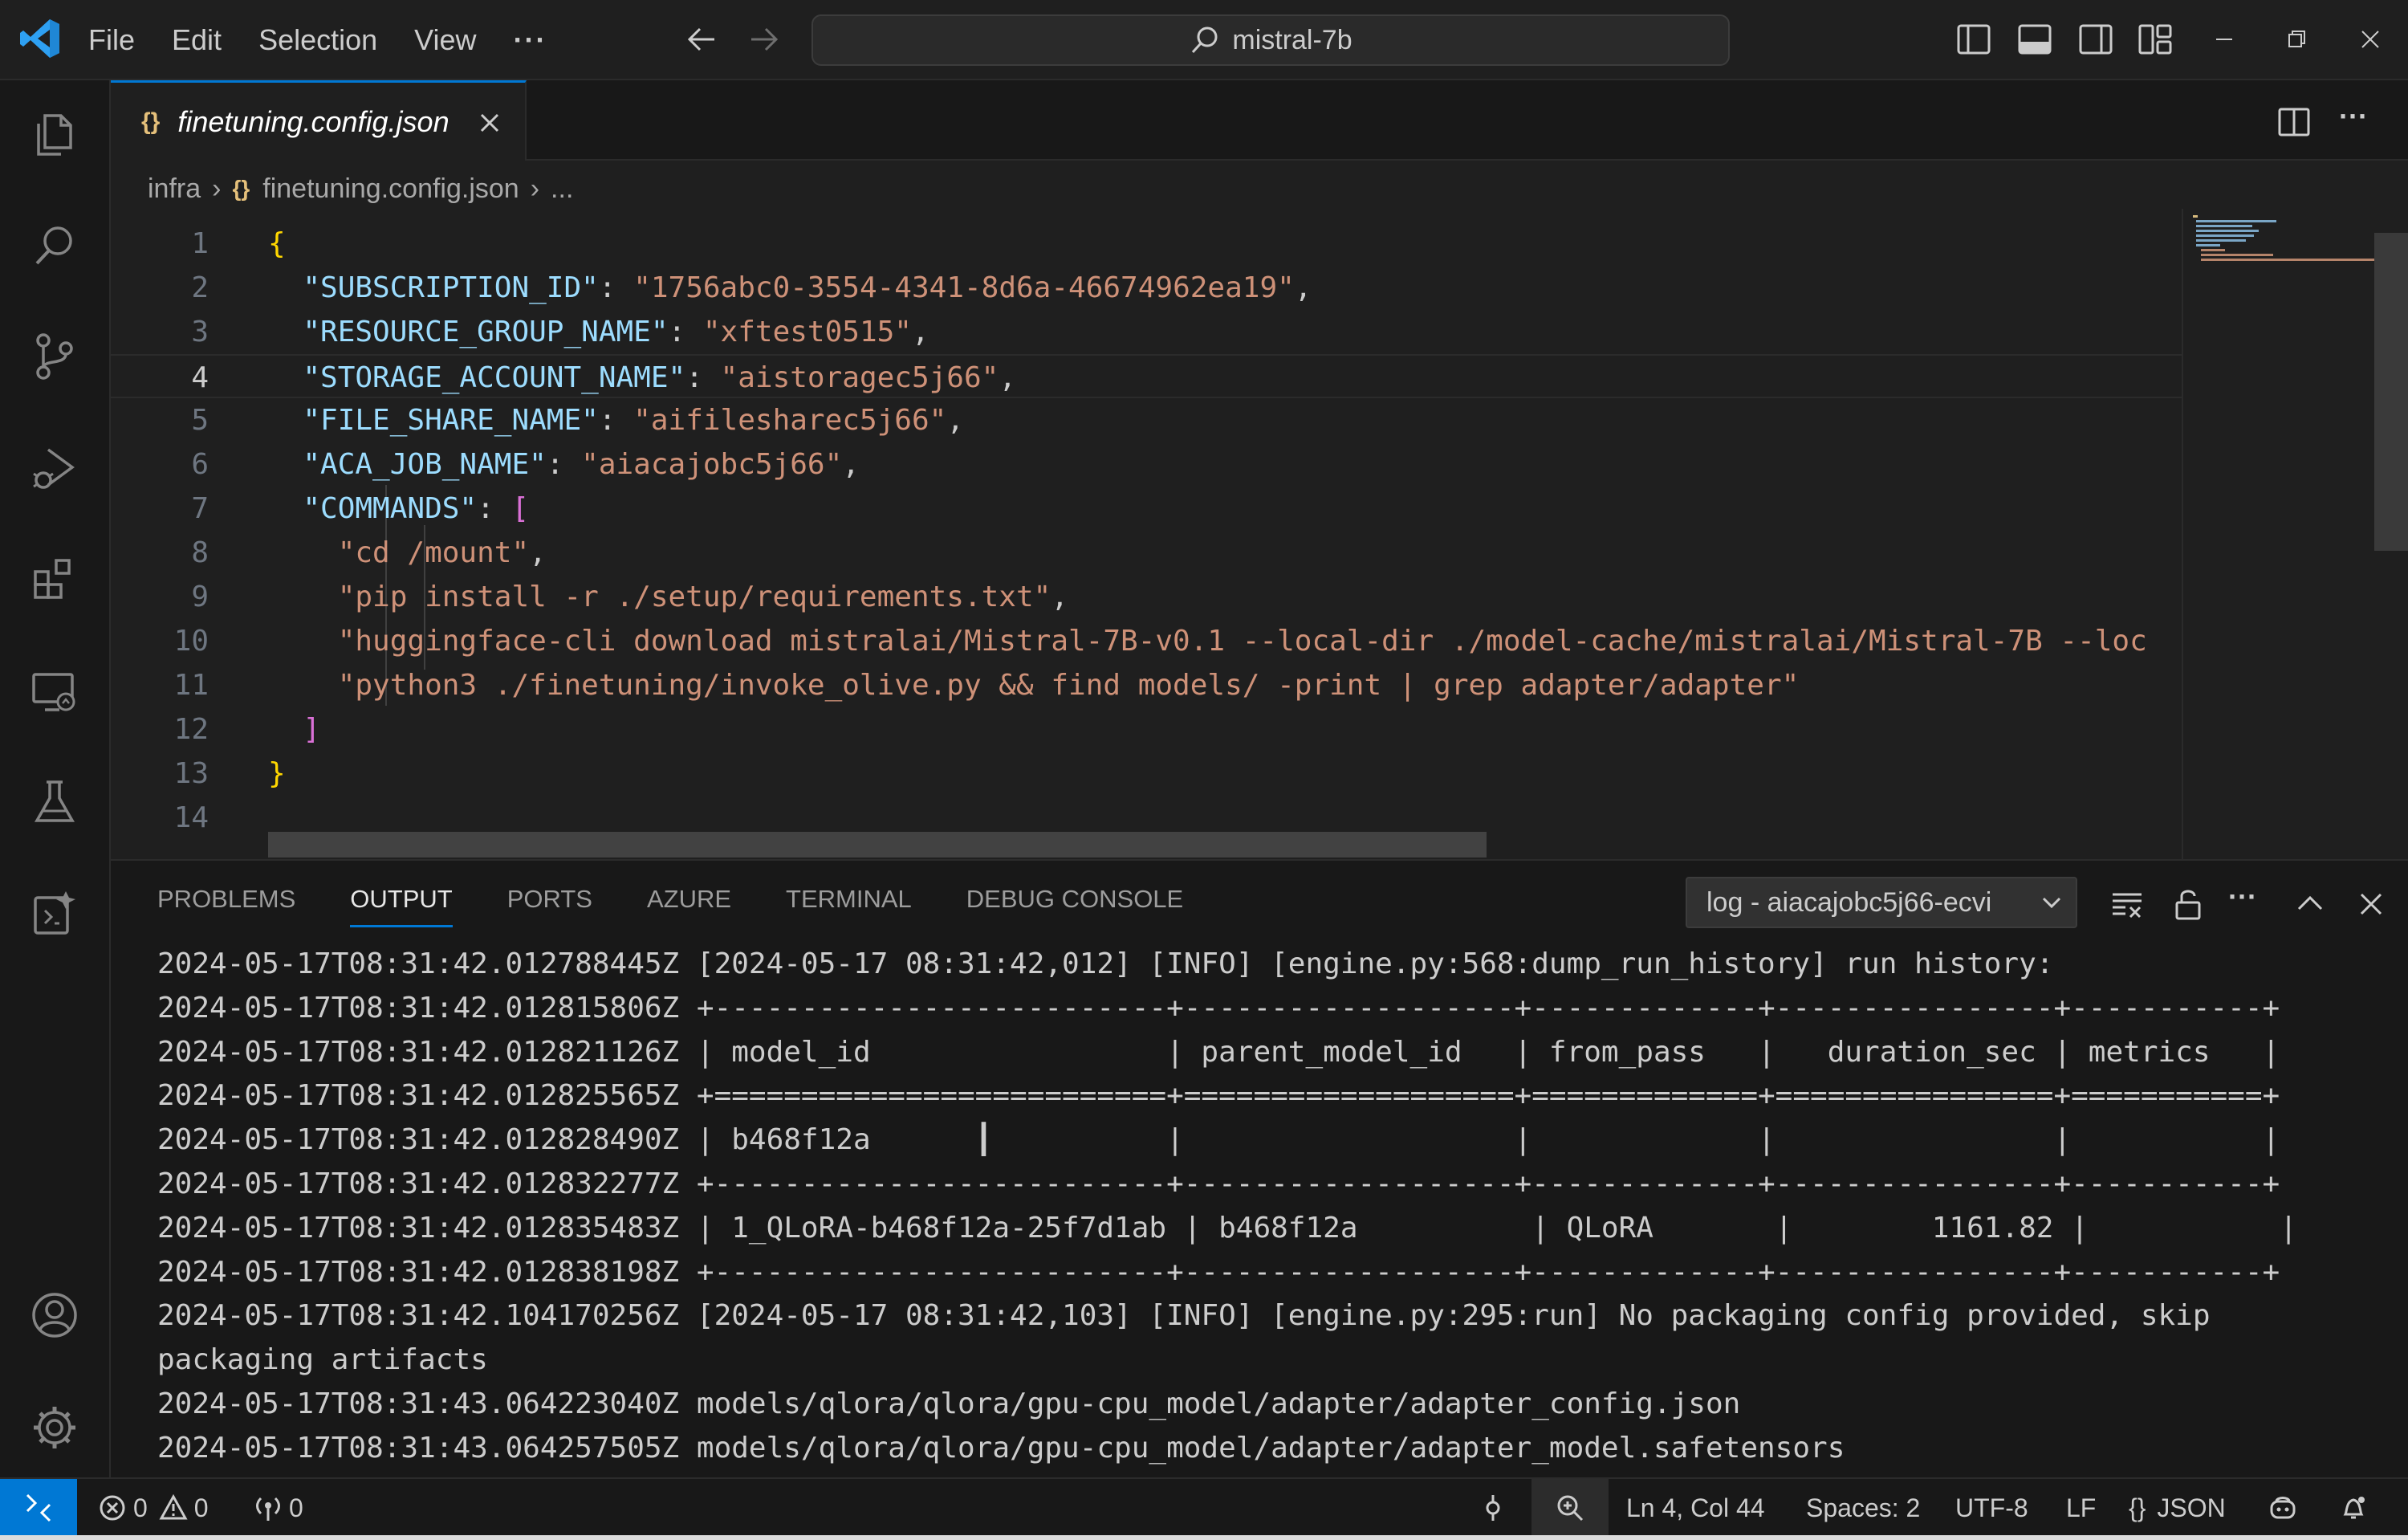  What do you see at coordinates (55, 356) in the screenshot?
I see `source-control-icon` at bounding box center [55, 356].